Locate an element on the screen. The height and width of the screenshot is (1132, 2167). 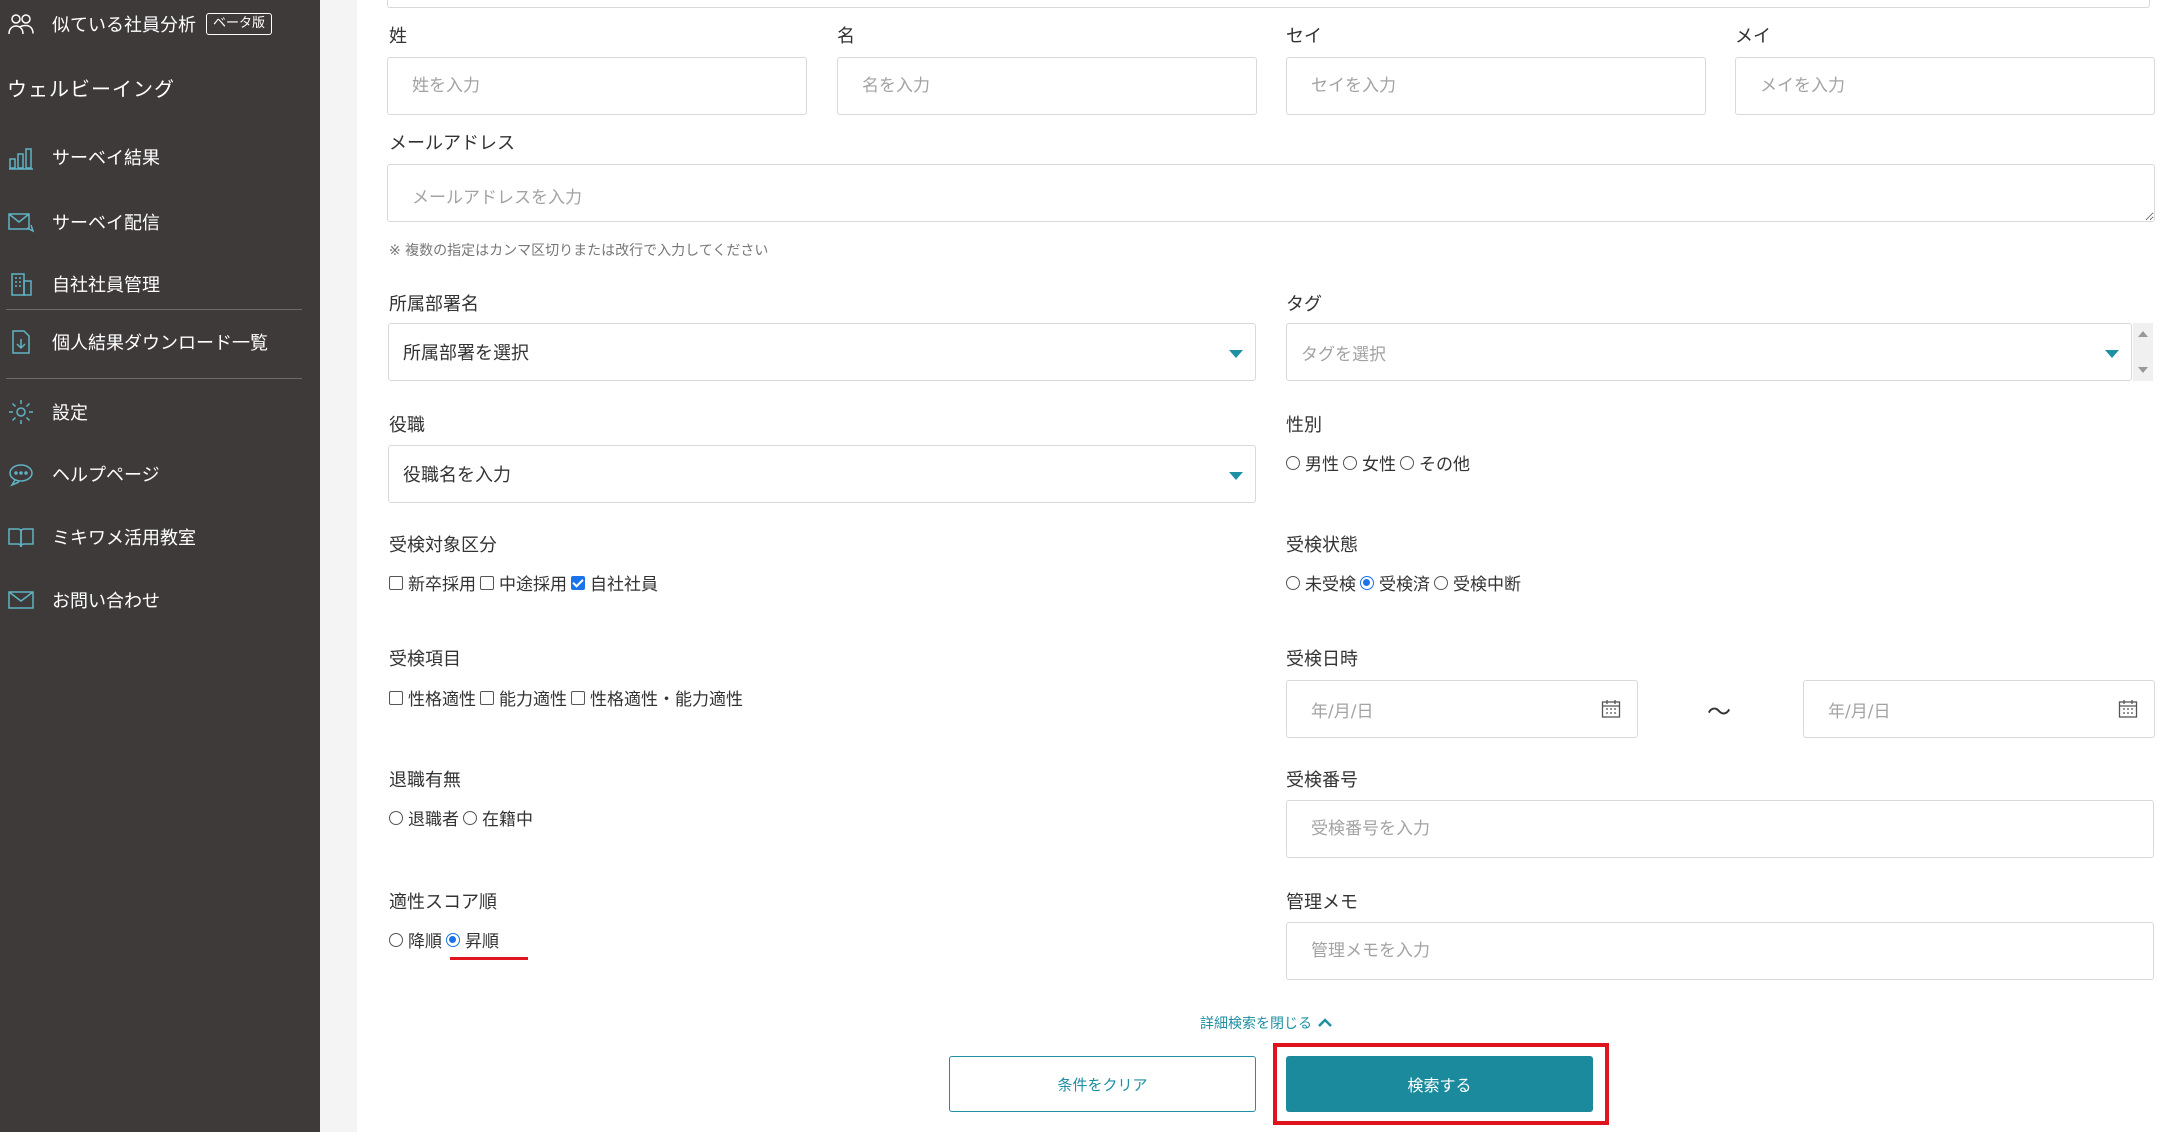
envelope-icon is located at coordinates (21, 600).